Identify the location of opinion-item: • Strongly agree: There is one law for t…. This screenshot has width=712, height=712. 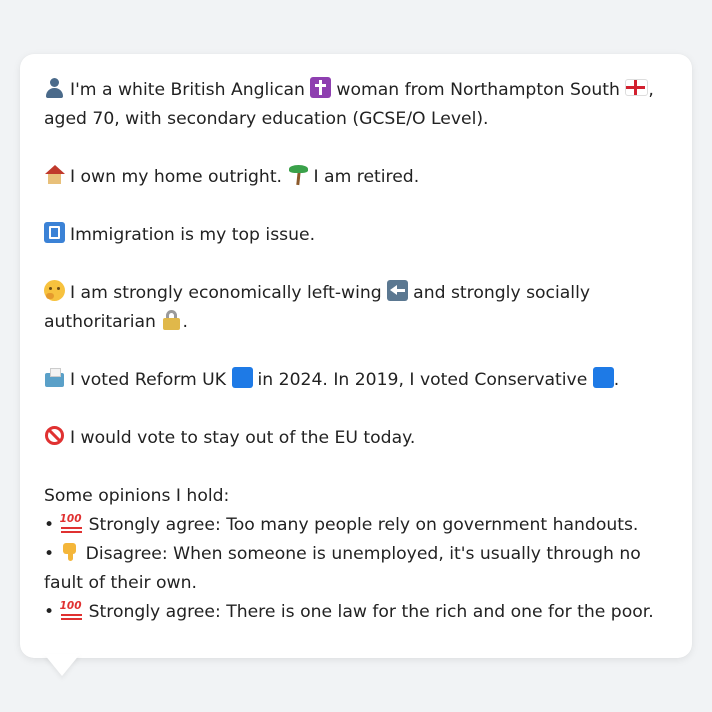
(357, 612).